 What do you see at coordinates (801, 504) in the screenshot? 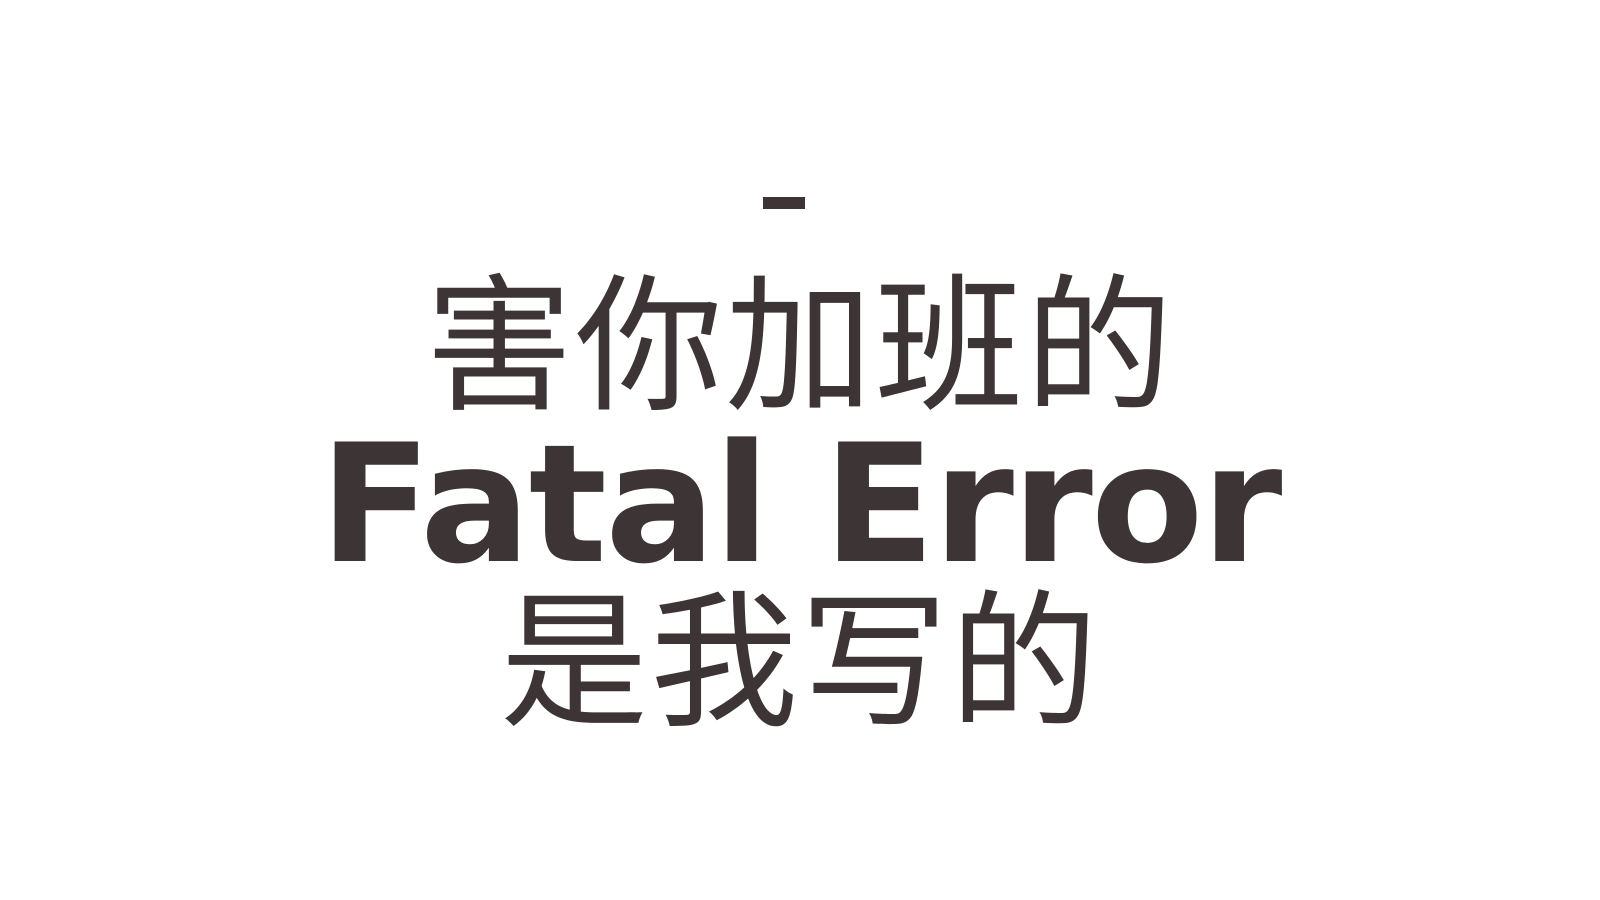
I see `headline-line-2: Fatal Error` at bounding box center [801, 504].